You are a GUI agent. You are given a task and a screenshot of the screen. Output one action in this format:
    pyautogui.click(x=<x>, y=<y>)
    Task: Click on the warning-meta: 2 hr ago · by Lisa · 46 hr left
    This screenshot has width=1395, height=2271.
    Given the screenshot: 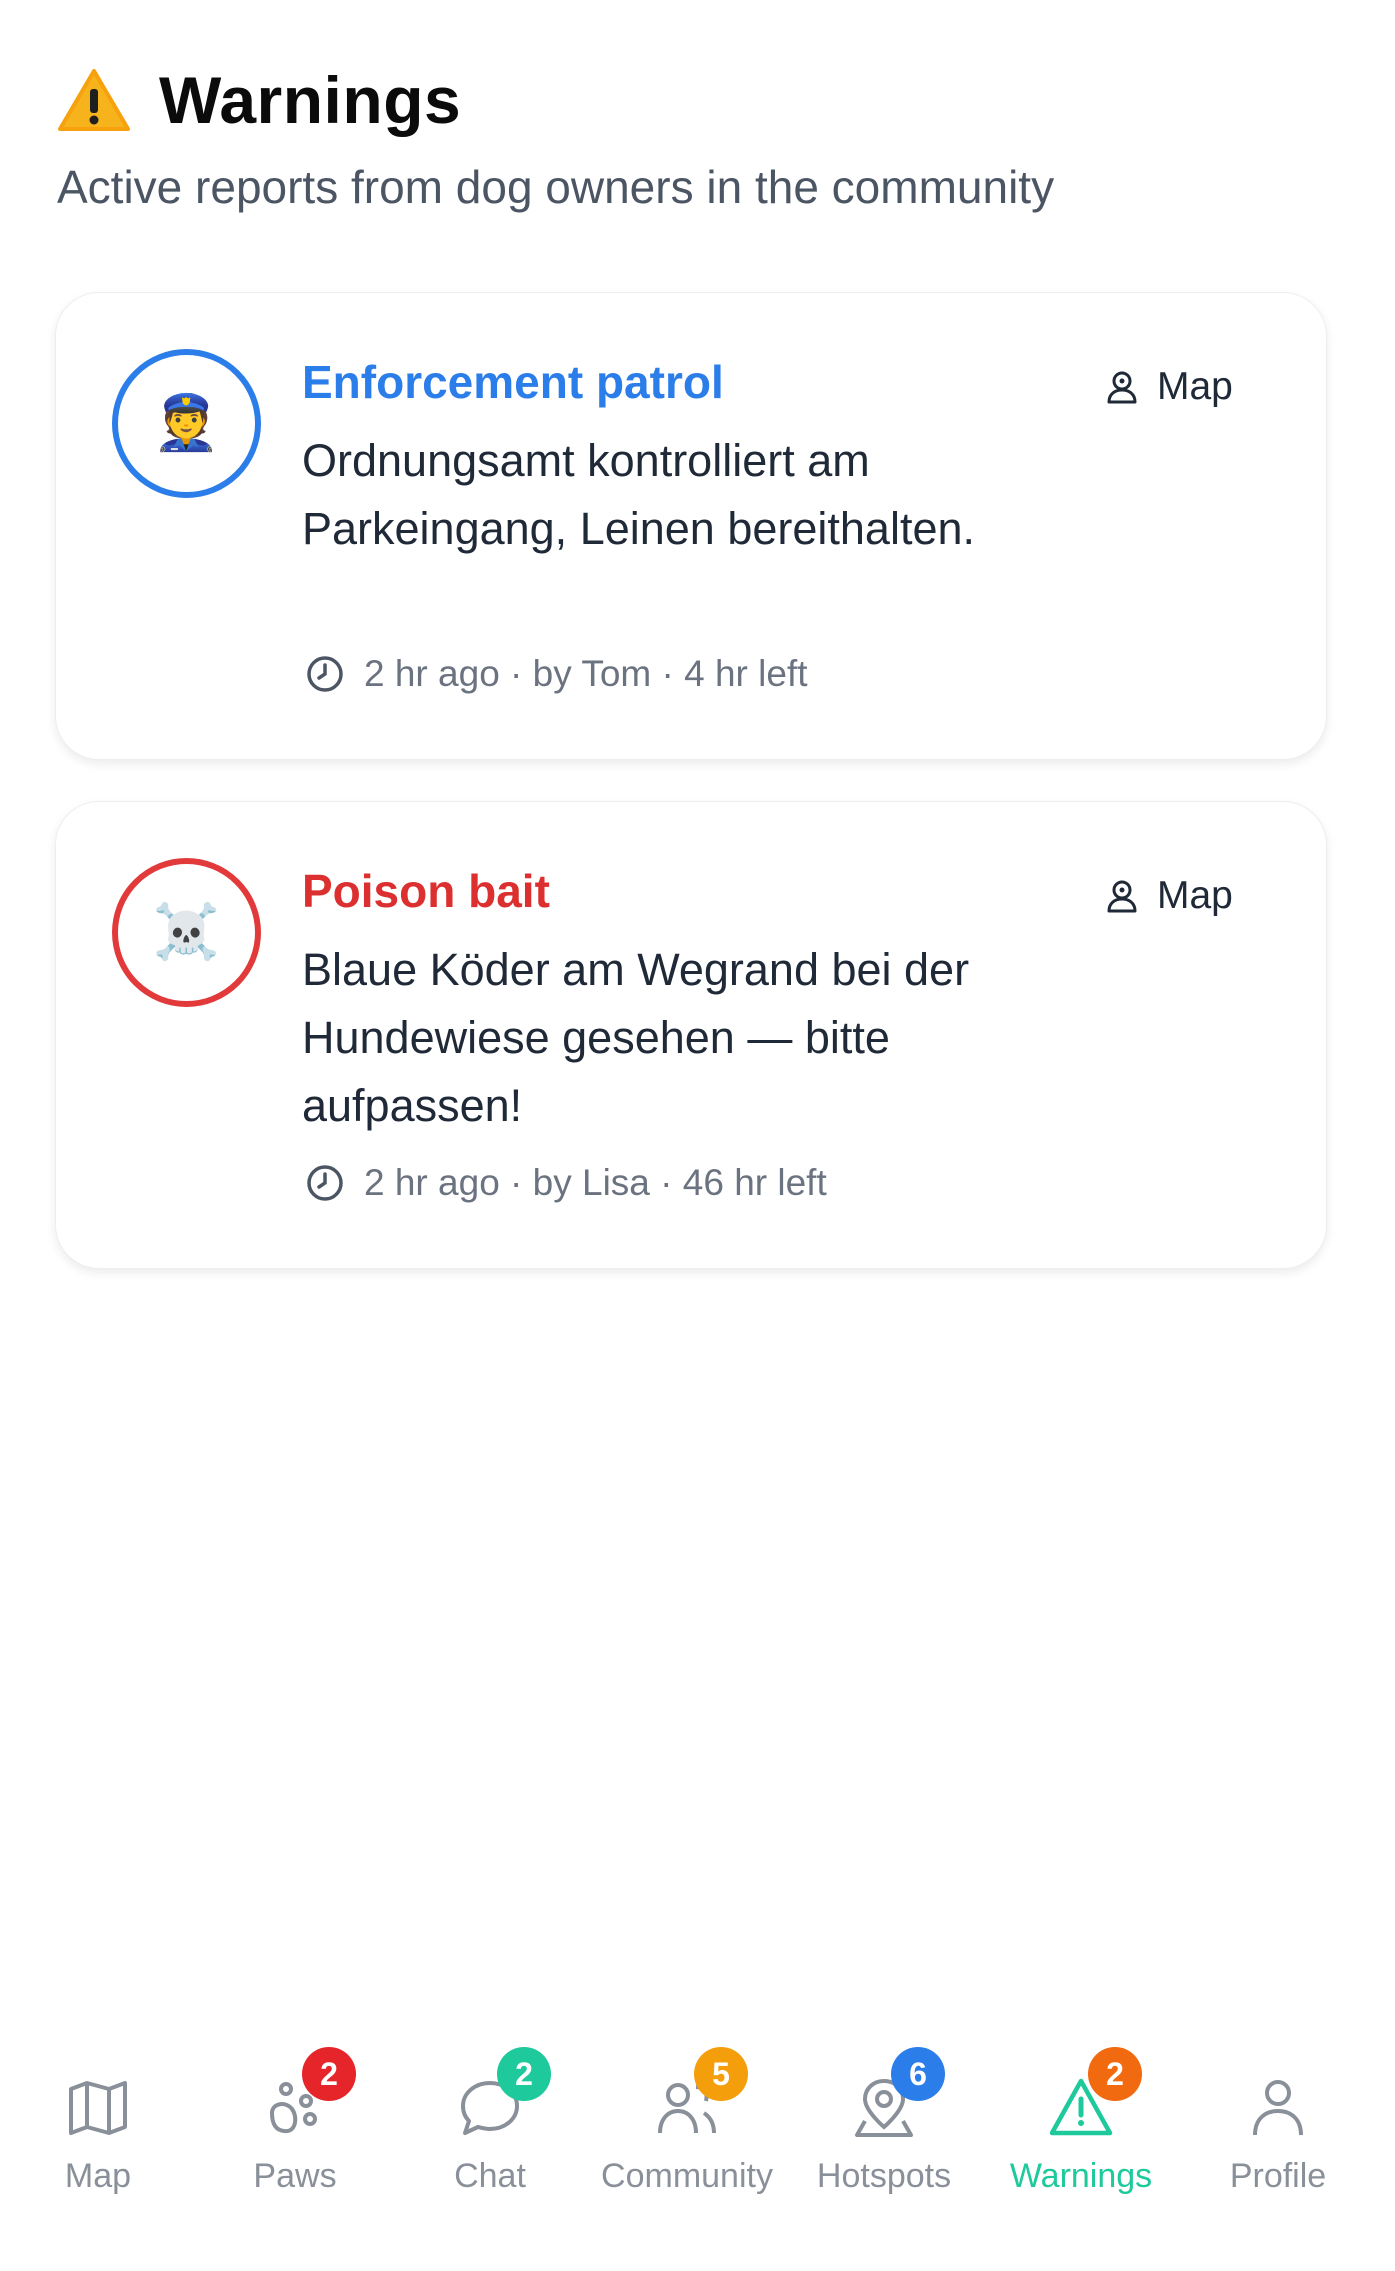 What is the action you would take?
    pyautogui.click(x=566, y=1183)
    